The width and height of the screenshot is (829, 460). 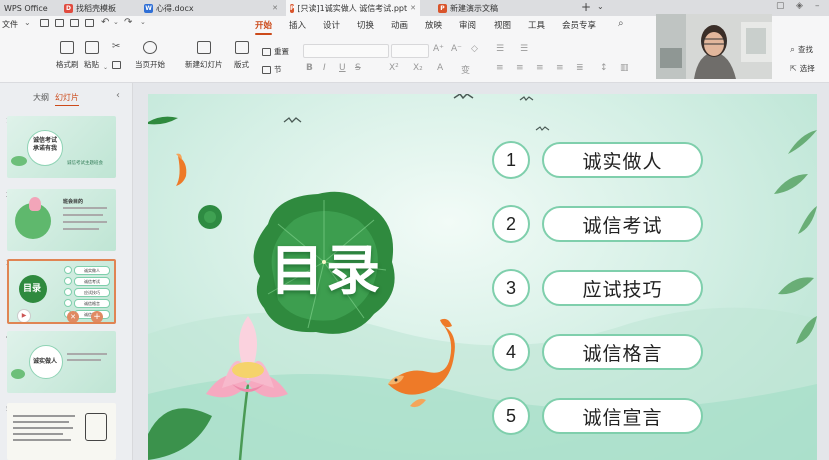 I want to click on clear-format-icon: ◇, so click(x=474, y=49).